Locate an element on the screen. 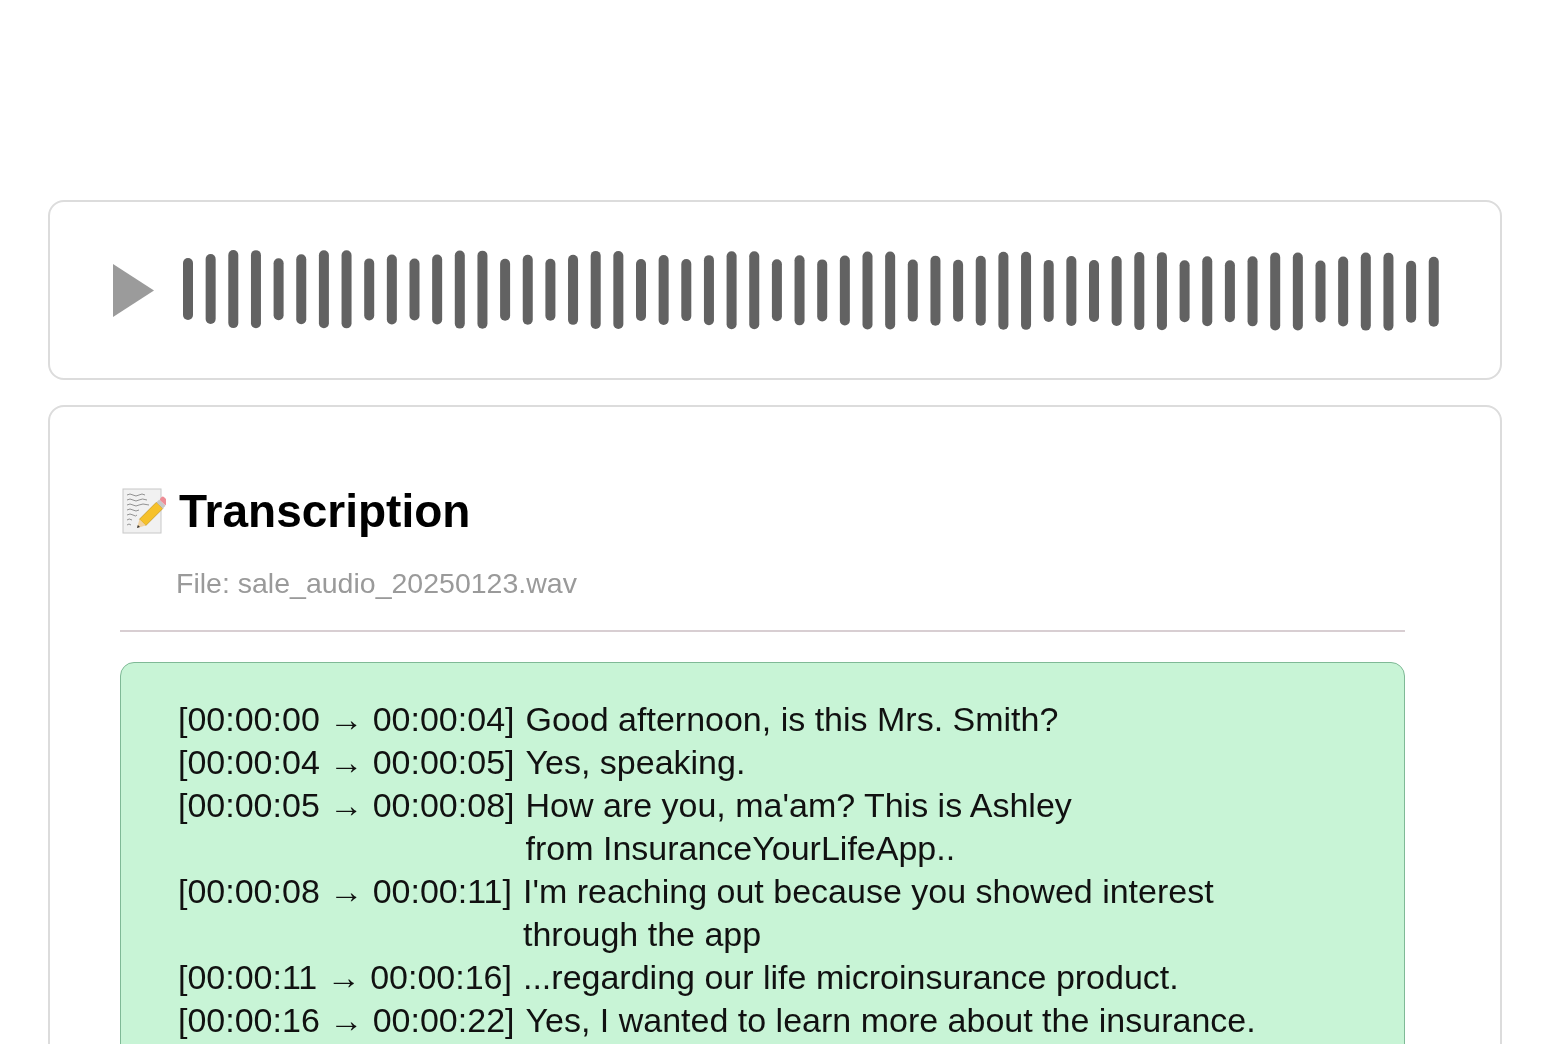 This screenshot has width=1550, height=1044. timestamp-range: [00:00:00 → 00:00:04] is located at coordinates (346, 719).